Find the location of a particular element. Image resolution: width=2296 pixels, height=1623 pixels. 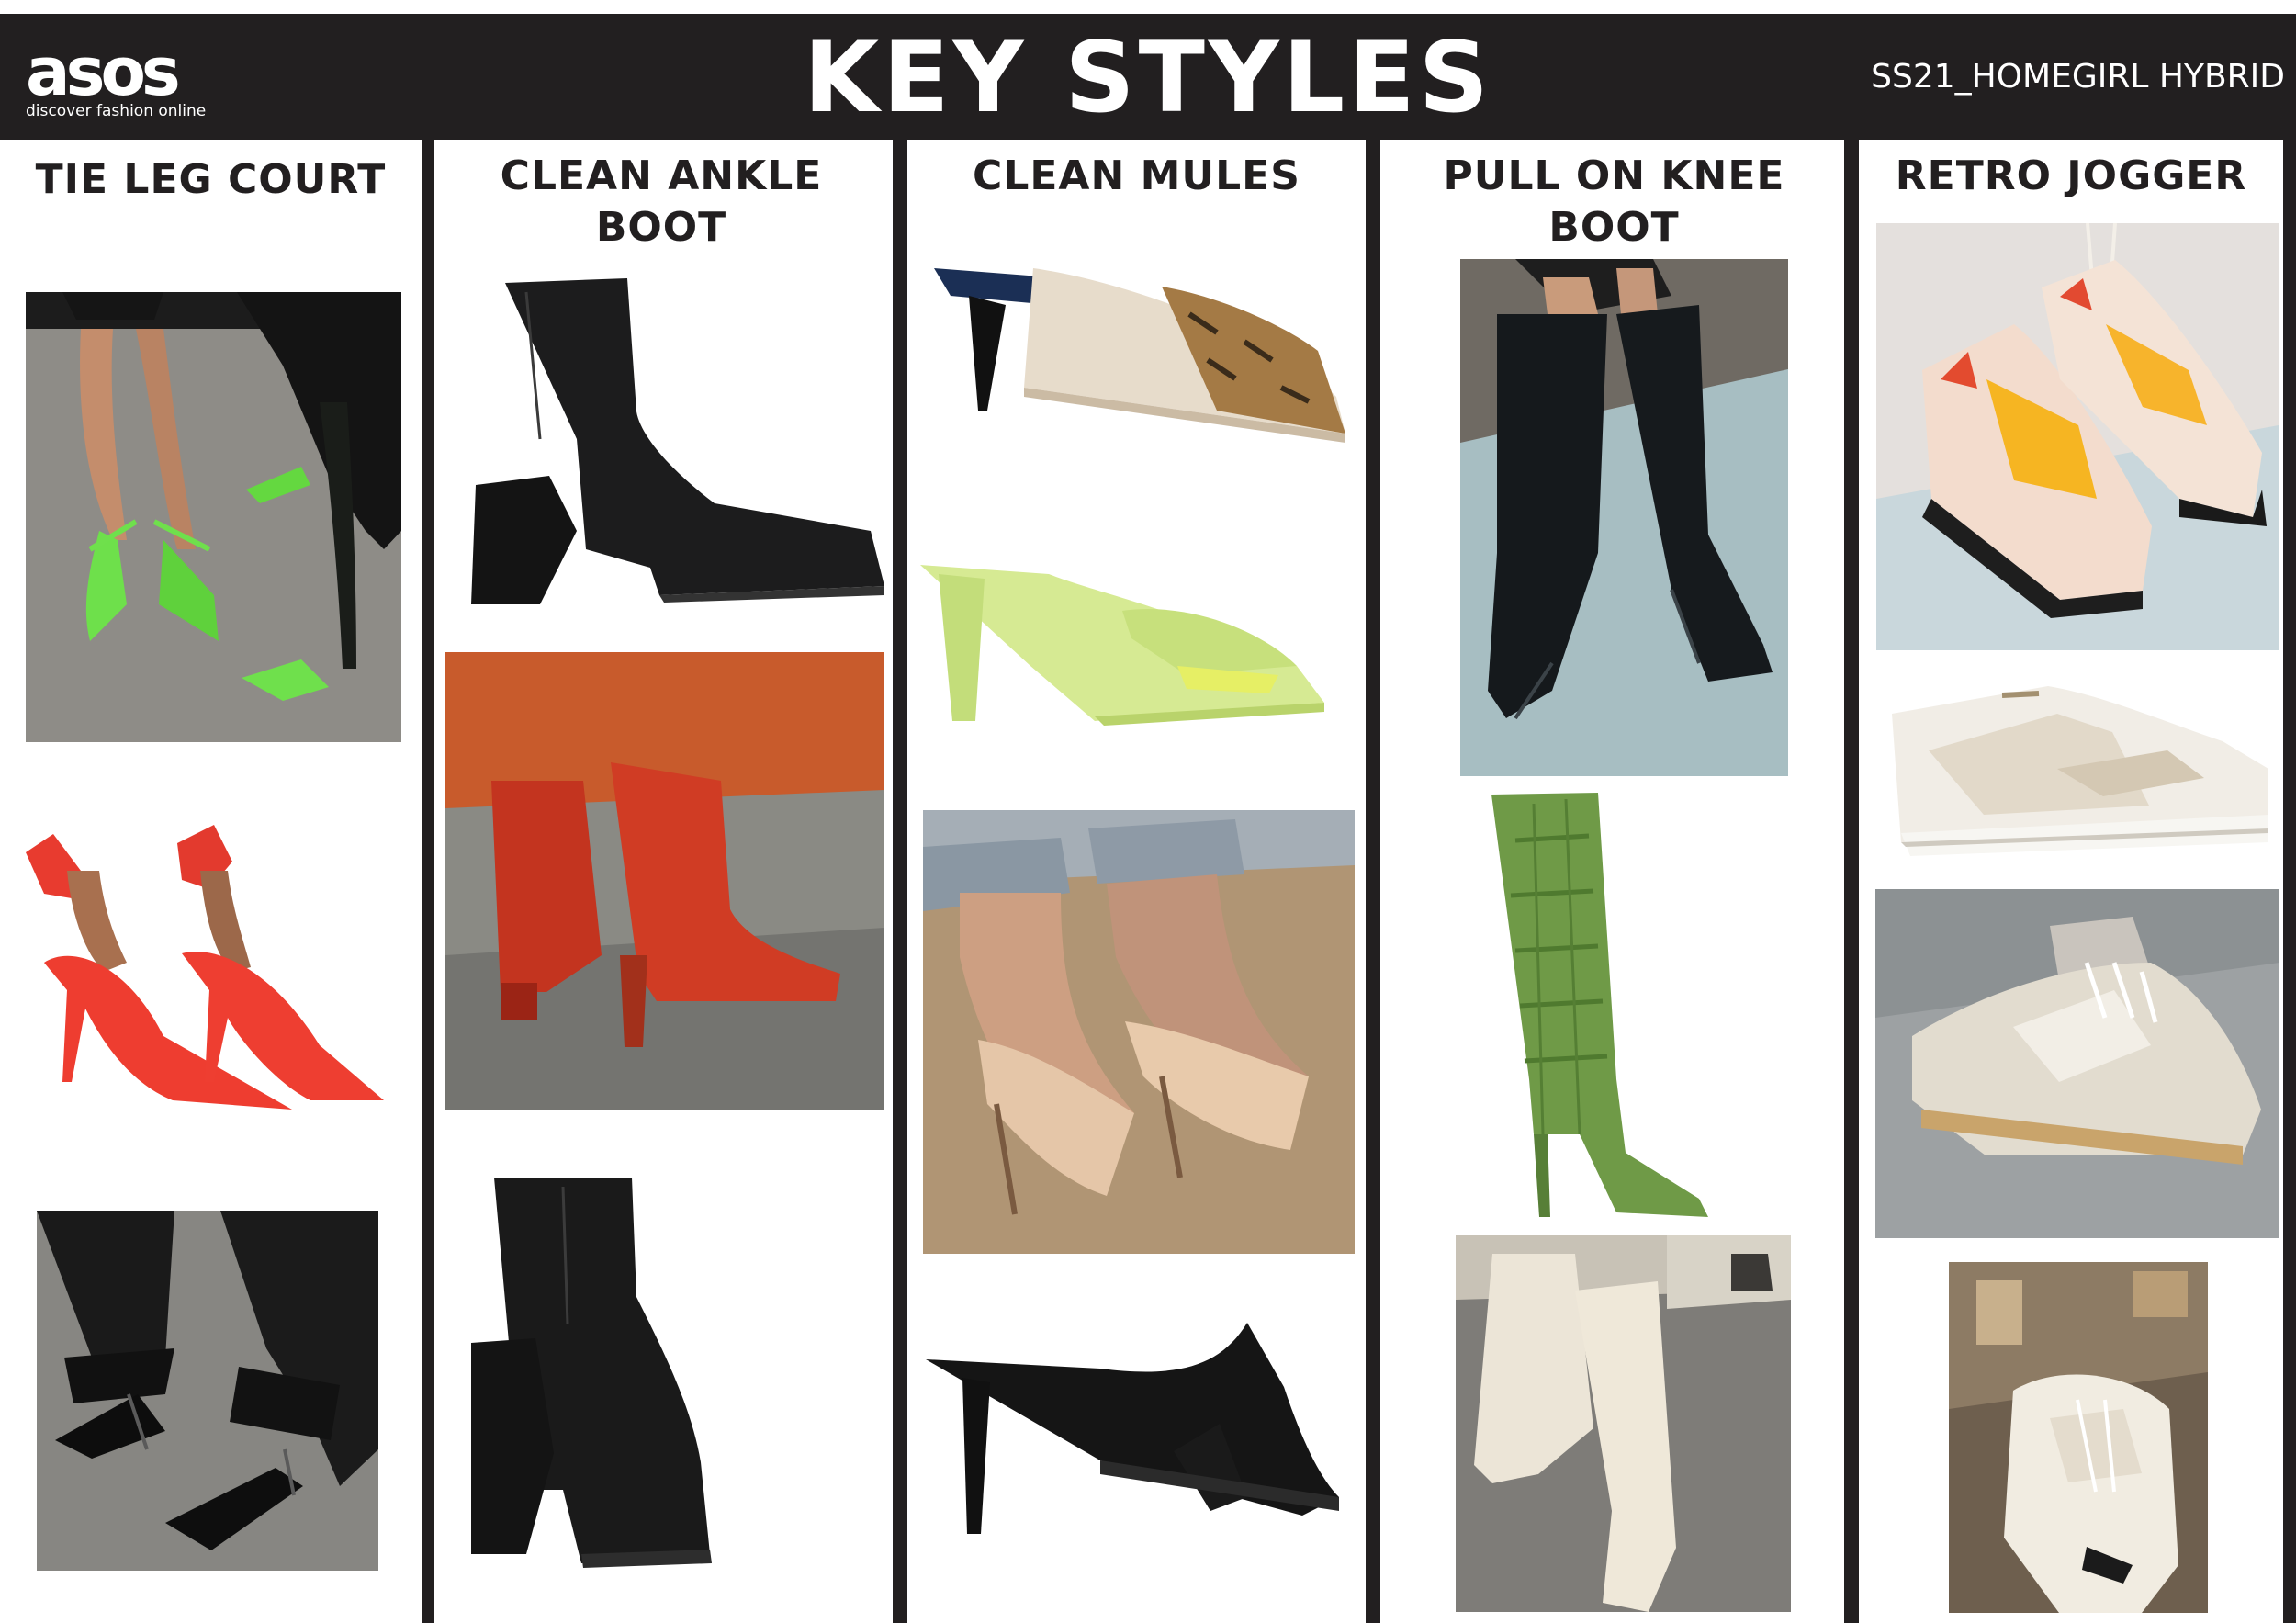

snakeskin-cream-mule-photo is located at coordinates (1139, 342).